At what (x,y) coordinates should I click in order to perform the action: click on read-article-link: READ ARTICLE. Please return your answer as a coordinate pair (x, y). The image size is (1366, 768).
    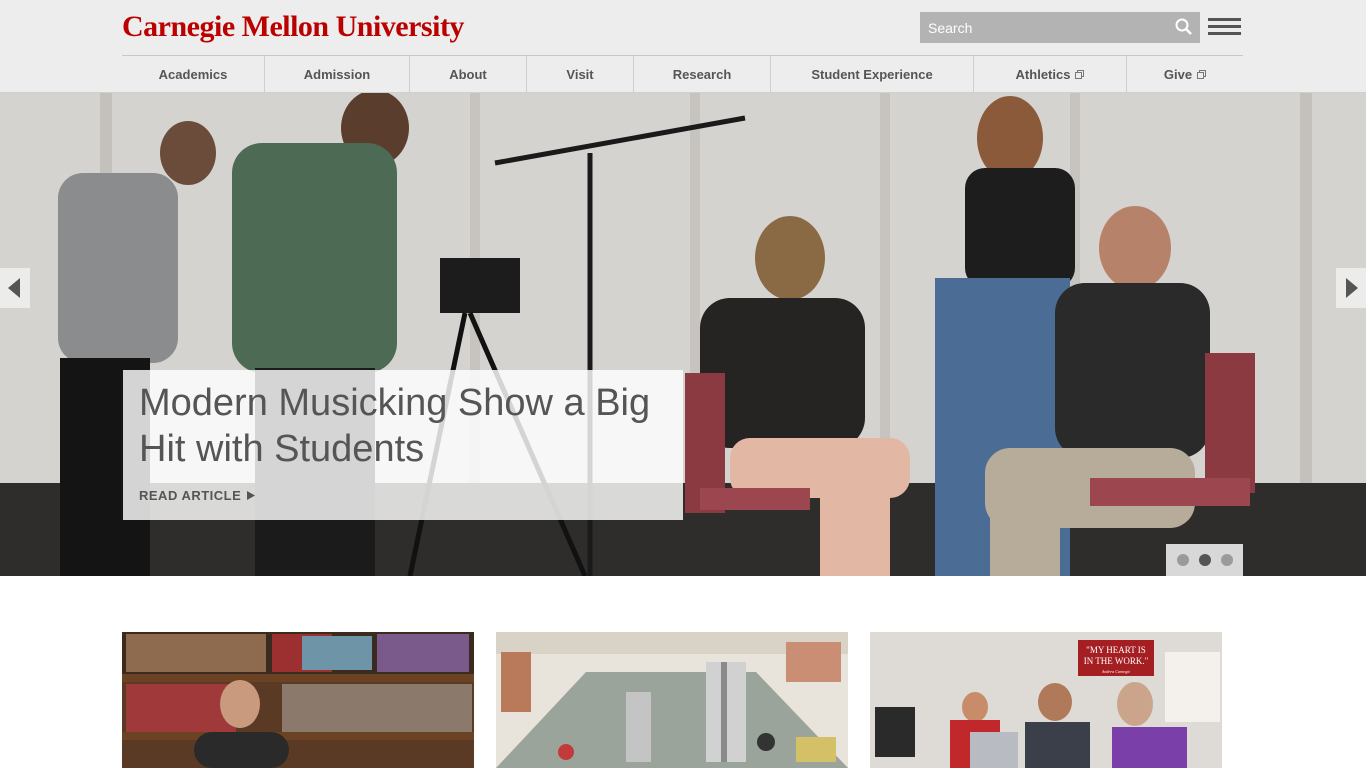
    Looking at the image, I should click on (197, 495).